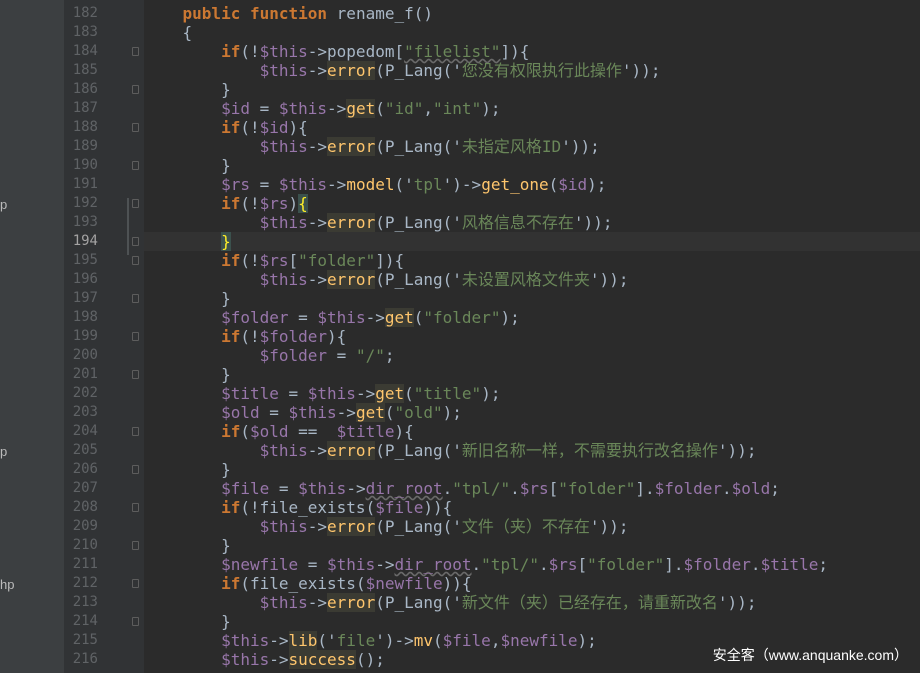  What do you see at coordinates (81, 51) in the screenshot?
I see `line-number: 184` at bounding box center [81, 51].